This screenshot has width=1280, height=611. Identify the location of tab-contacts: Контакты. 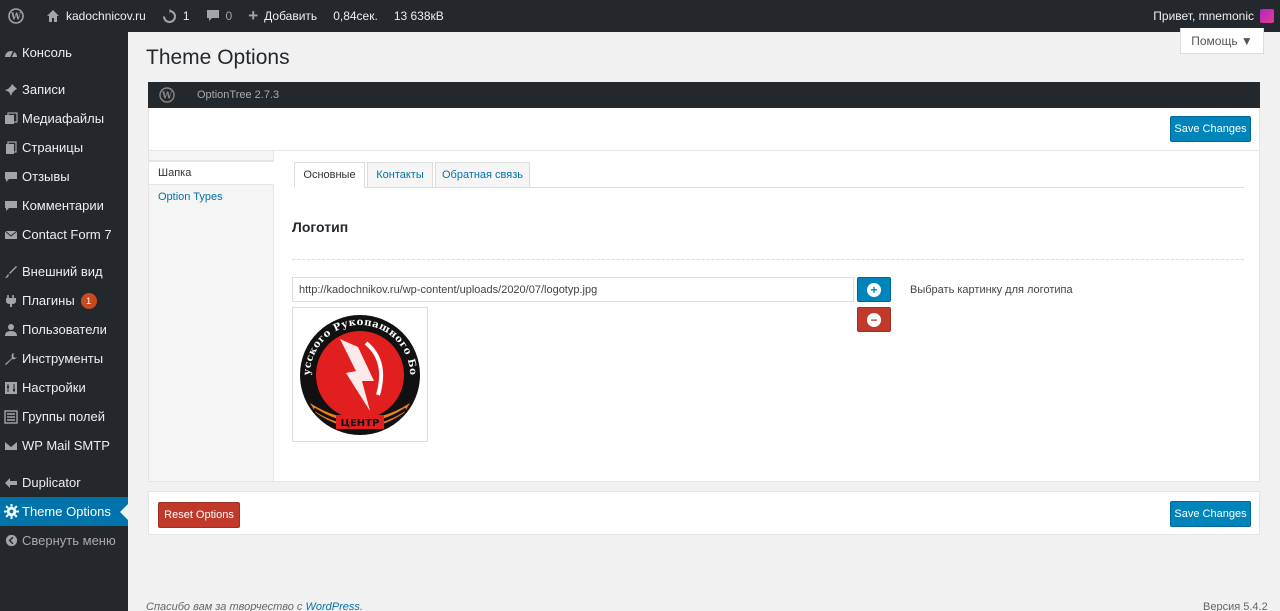
(400, 175).